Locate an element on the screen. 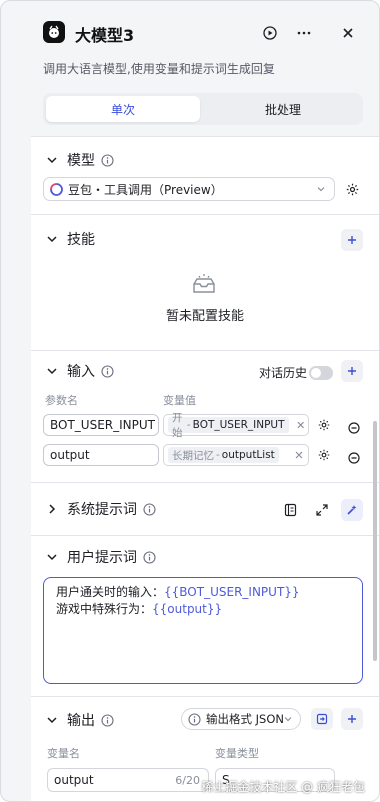 The image size is (380, 802). output-name-header: 变量名 is located at coordinates (63, 753).